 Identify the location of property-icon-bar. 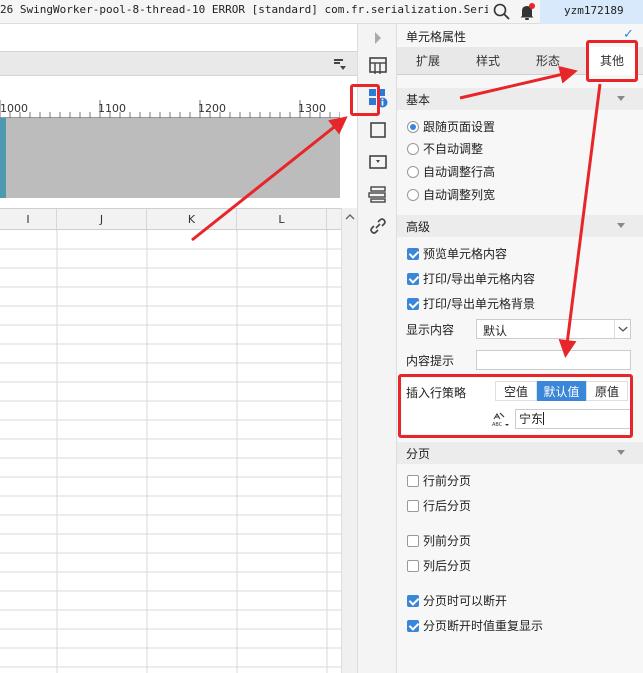
(377, 348).